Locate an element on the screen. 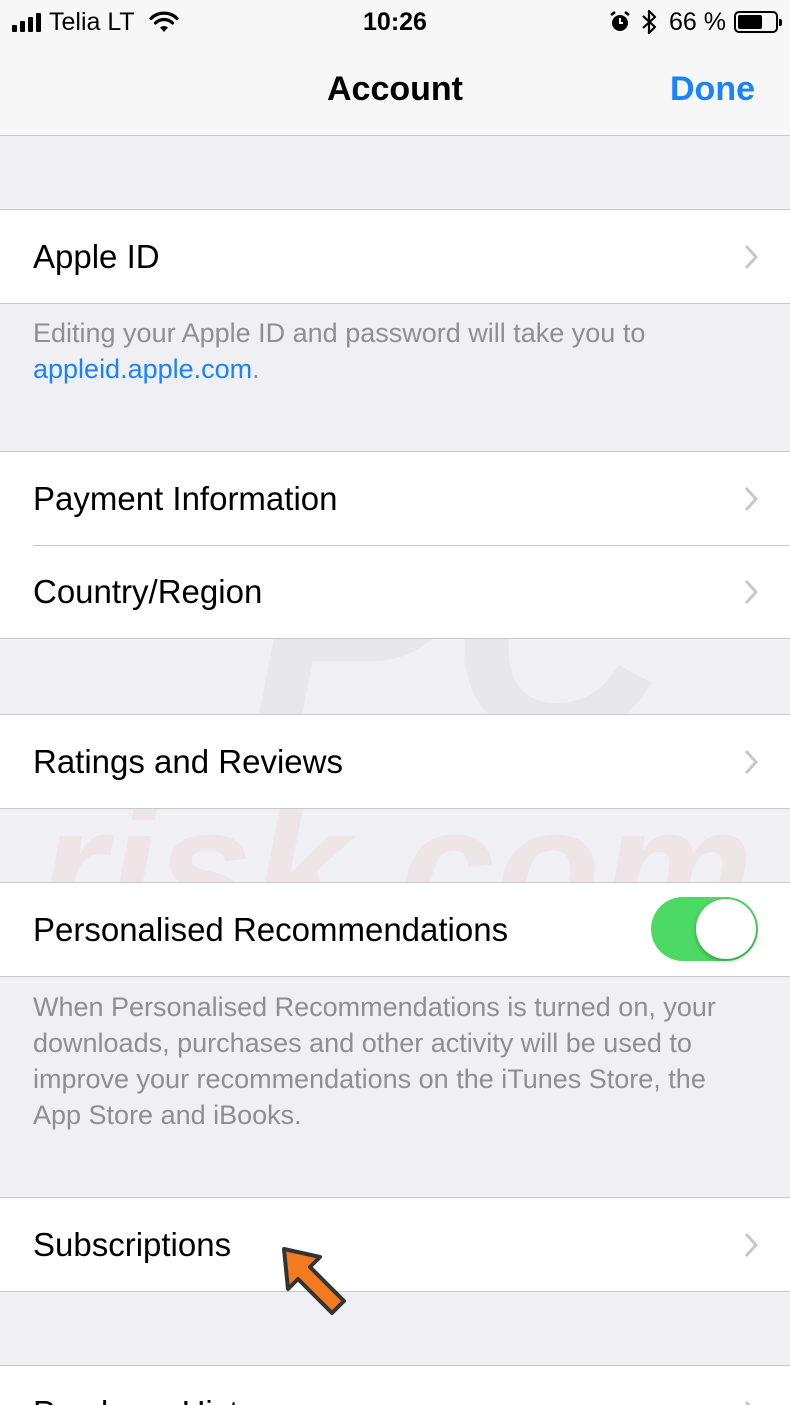 Image resolution: width=790 pixels, height=1405 pixels. payment-information-row: Payment Information is located at coordinates (395, 498).